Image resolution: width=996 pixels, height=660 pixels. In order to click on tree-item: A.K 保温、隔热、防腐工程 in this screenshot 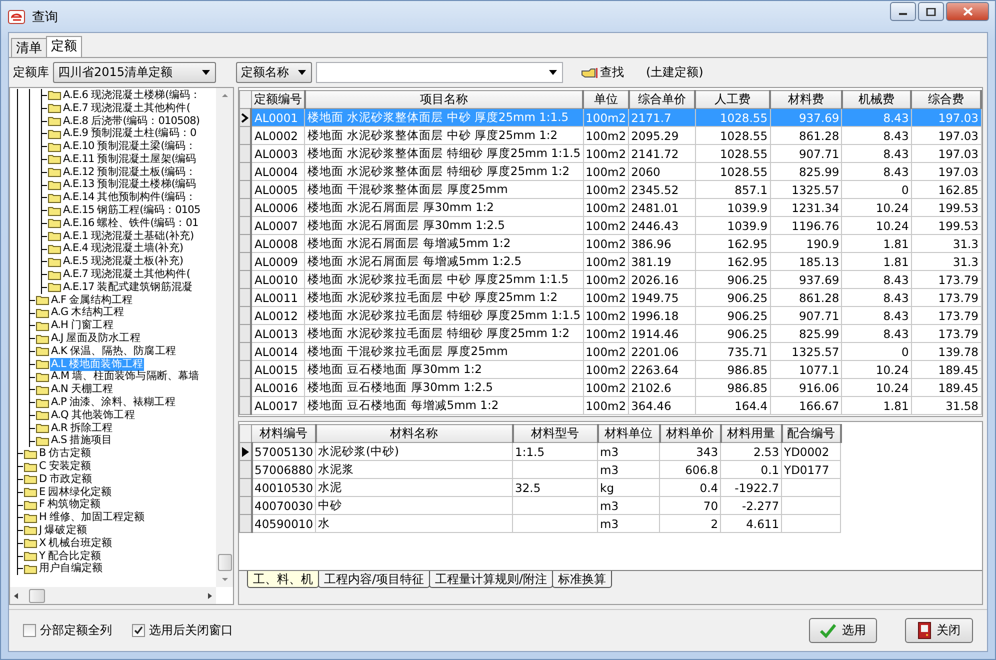, I will do `click(113, 351)`.